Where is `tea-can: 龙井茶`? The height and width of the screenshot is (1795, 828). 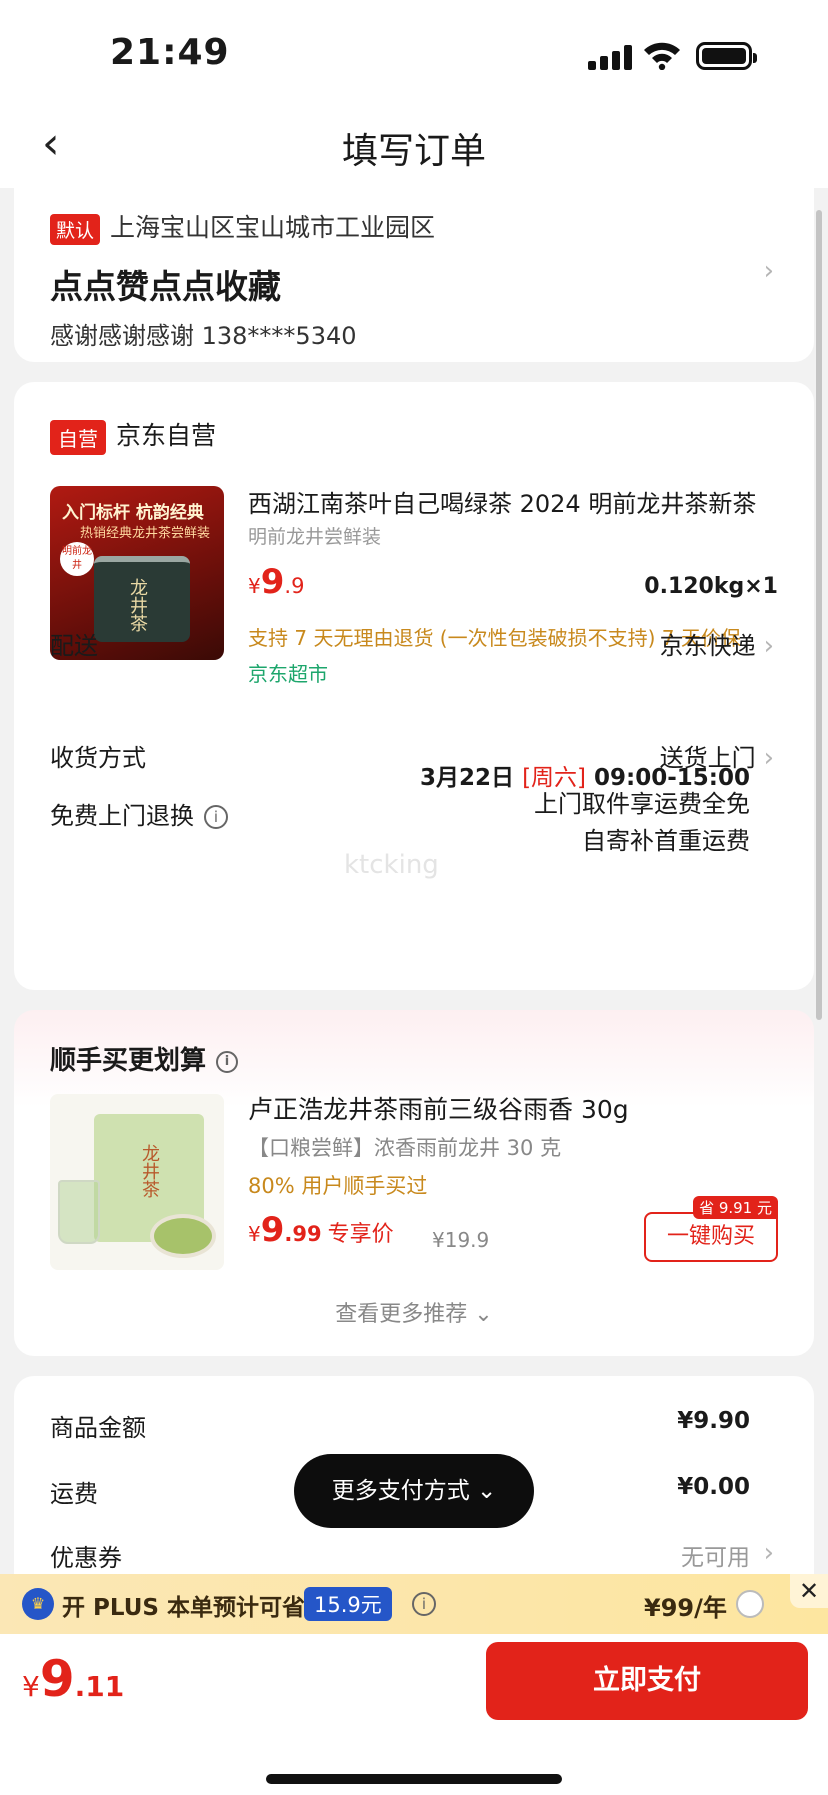
tea-can: 龙井茶 is located at coordinates (142, 599).